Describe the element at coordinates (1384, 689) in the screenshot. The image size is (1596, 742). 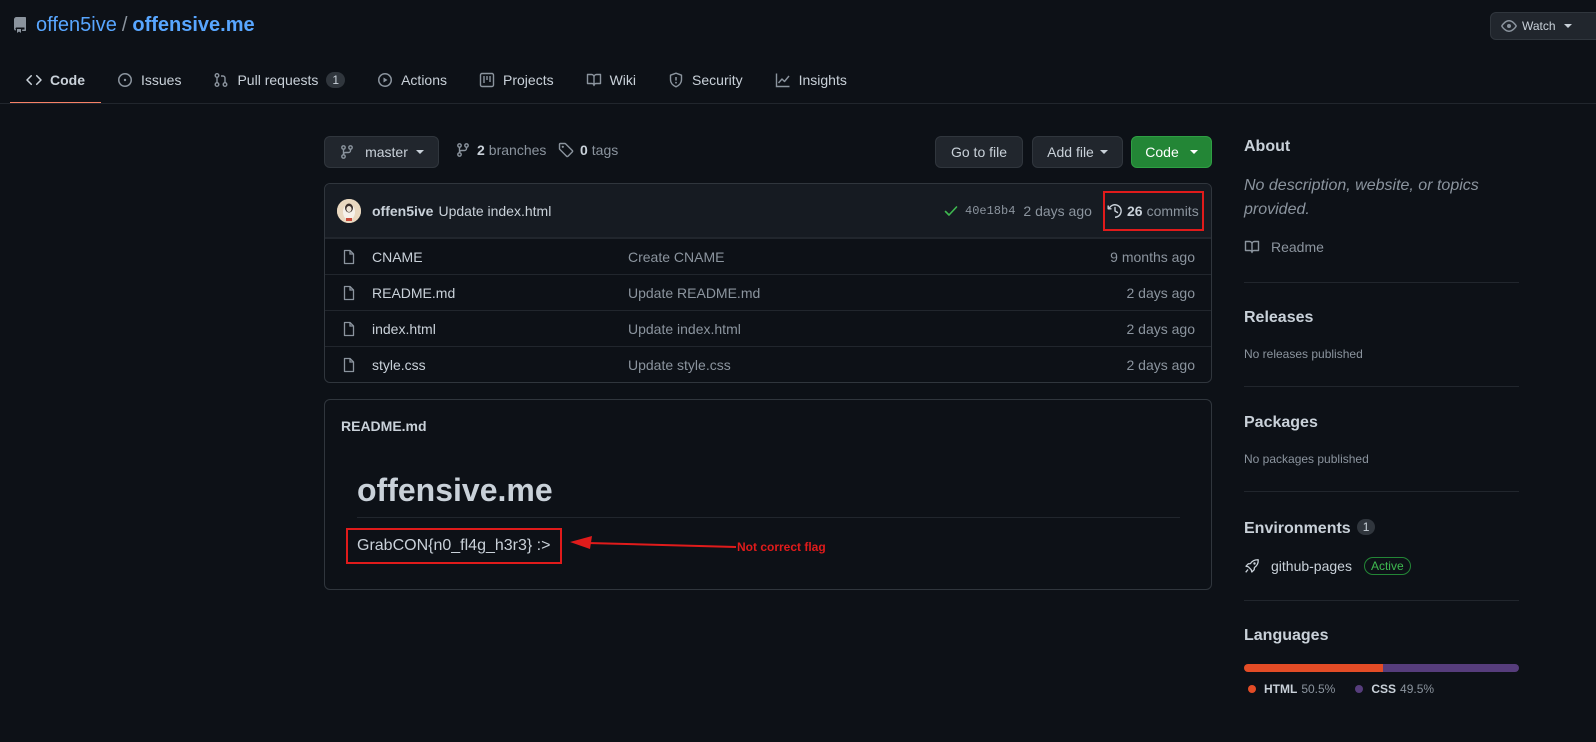
I see `language-name: CSS` at that location.